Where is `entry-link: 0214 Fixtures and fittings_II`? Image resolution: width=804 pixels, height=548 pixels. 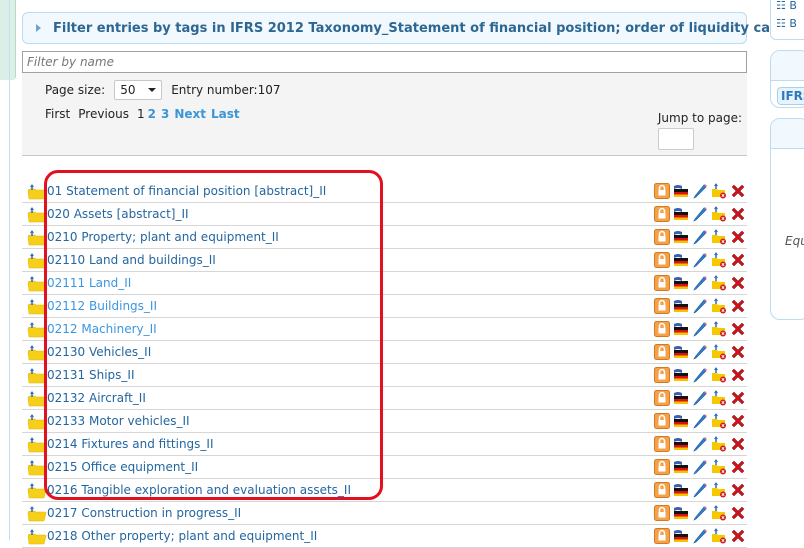 entry-link: 0214 Fixtures and fittings_II is located at coordinates (130, 444).